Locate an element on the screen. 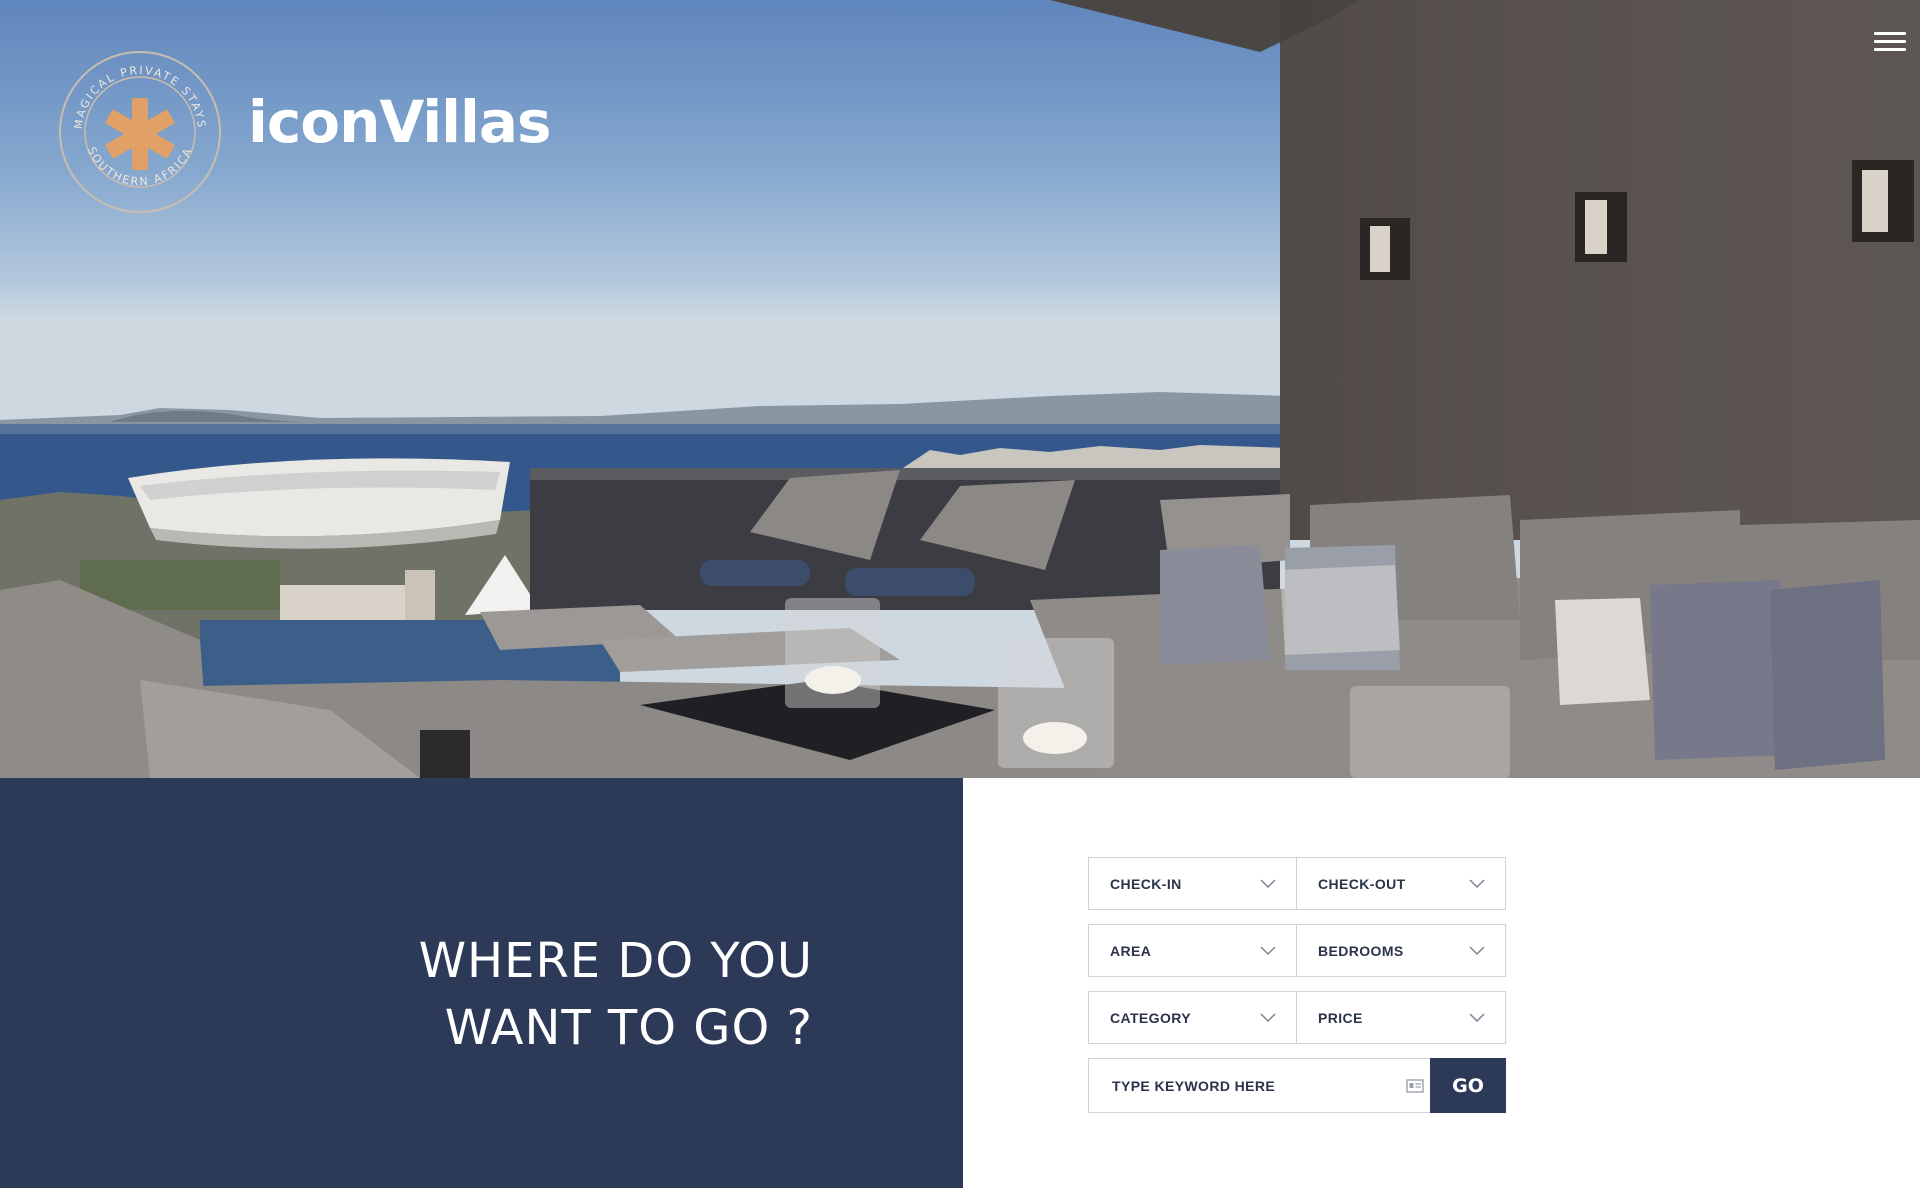 The image size is (1920, 1188). id-card-icon is located at coordinates (1415, 1085).